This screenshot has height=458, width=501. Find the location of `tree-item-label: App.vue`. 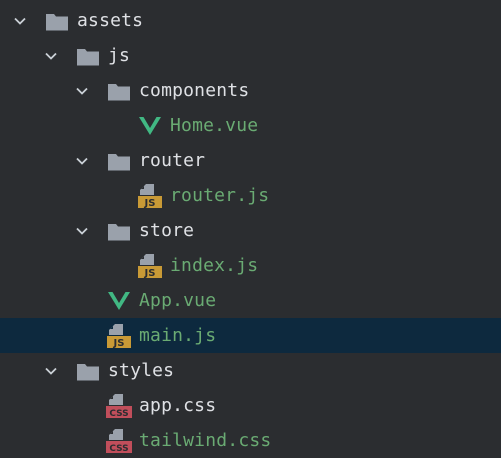

tree-item-label: App.vue is located at coordinates (178, 300).